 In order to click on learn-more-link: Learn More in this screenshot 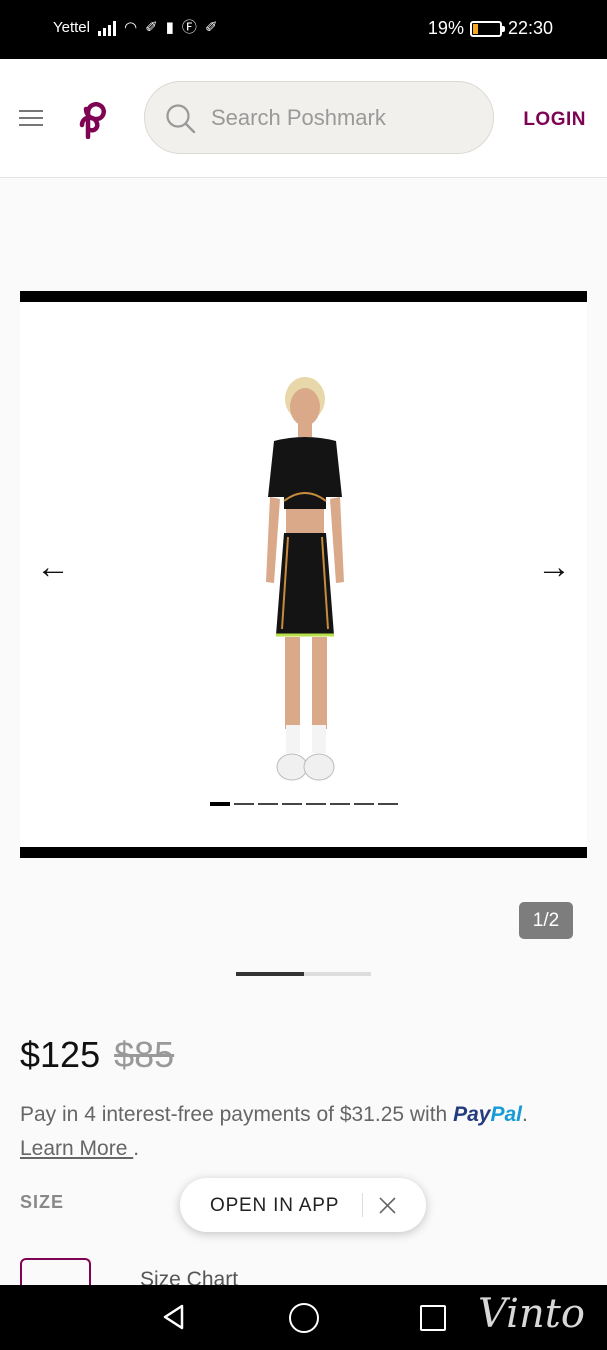, I will do `click(76, 1148)`.